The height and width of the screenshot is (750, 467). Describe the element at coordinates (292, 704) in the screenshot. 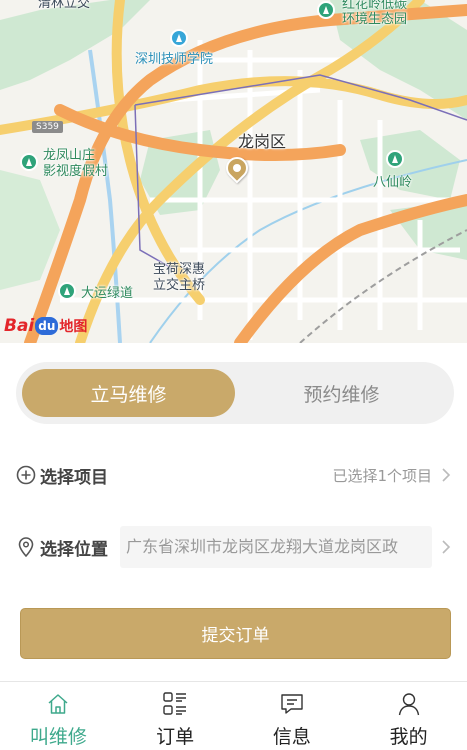

I see `message-icon` at that location.